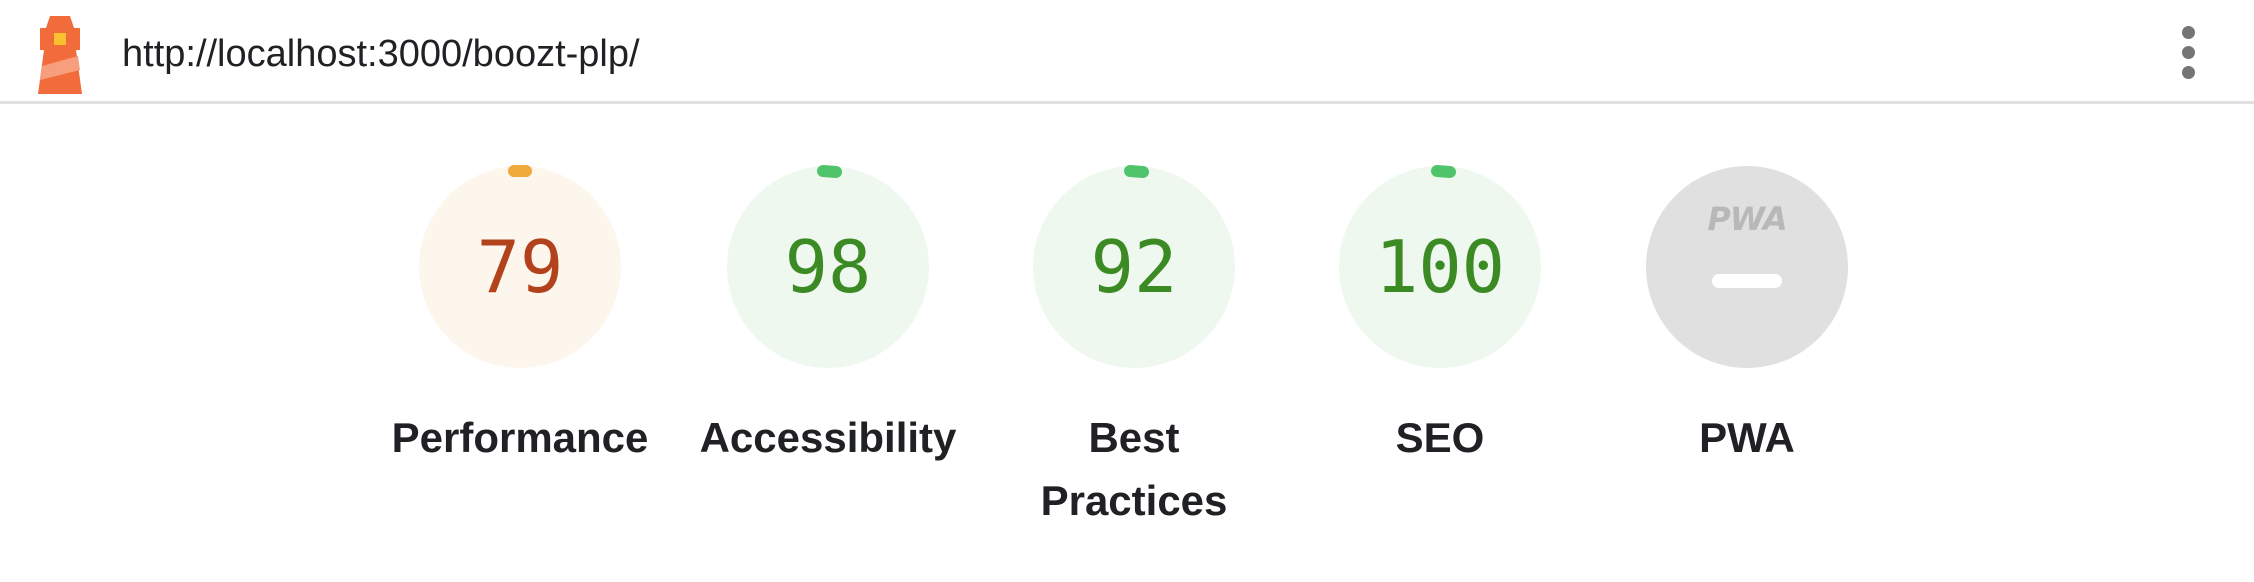  I want to click on category-label: Best Practices, so click(1134, 469).